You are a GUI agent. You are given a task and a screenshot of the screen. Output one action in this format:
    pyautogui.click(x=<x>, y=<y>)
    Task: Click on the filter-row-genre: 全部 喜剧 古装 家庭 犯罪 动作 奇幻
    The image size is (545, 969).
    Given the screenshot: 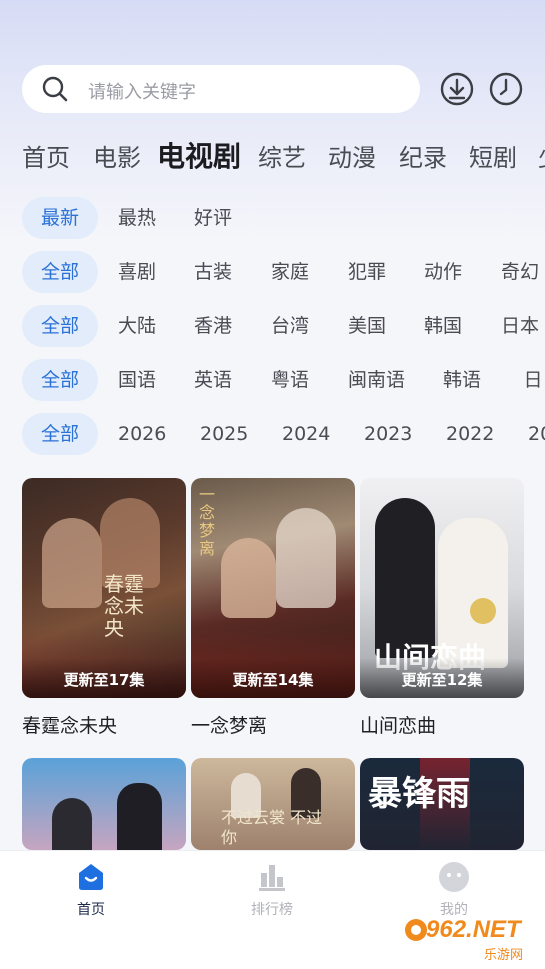 What is the action you would take?
    pyautogui.click(x=272, y=273)
    